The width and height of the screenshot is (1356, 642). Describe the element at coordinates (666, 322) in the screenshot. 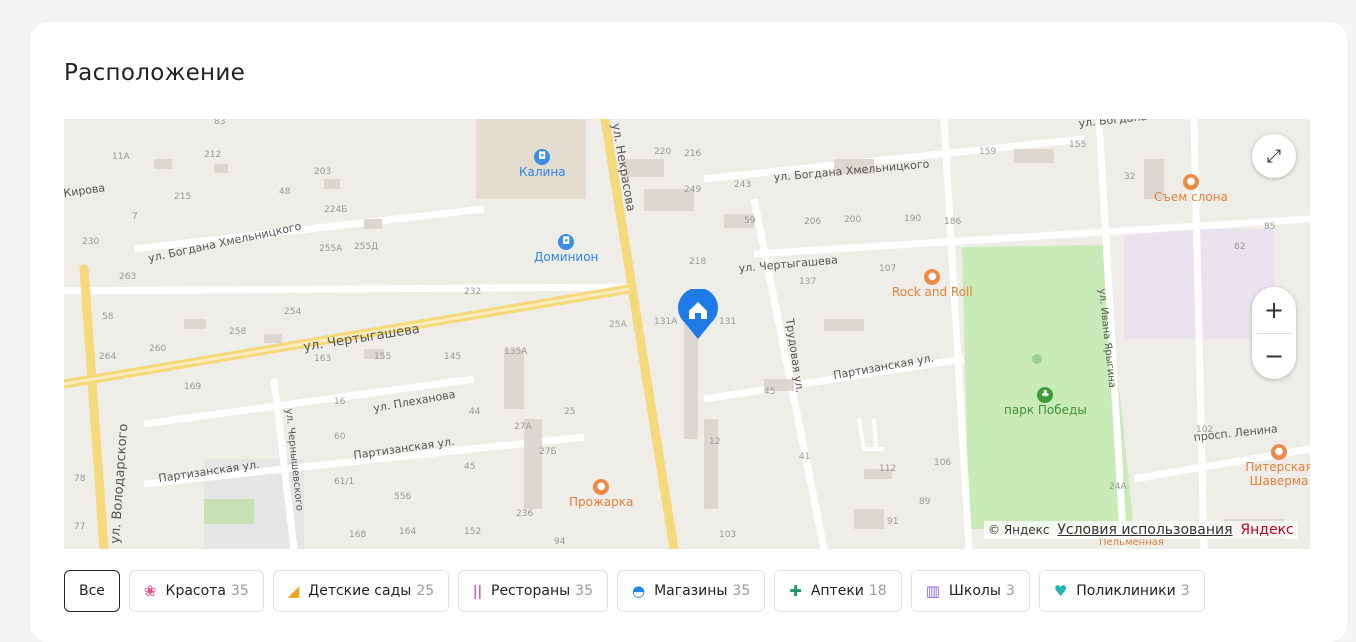

I see `house-number: 131А` at that location.